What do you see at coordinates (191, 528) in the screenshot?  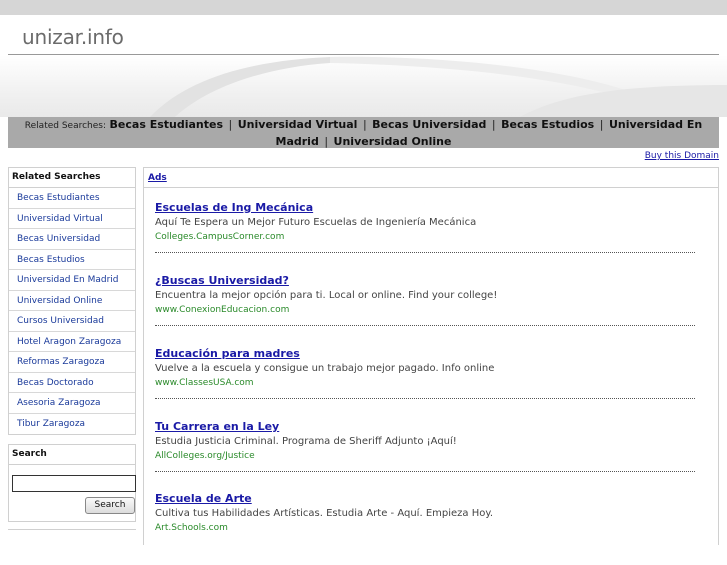 I see `ad-url: Art.Schools.com` at bounding box center [191, 528].